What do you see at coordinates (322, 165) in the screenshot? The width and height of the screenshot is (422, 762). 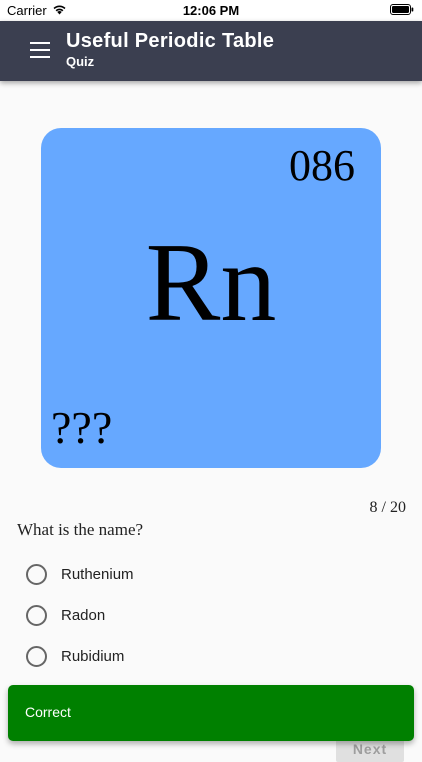 I see `atomic-number: 086` at bounding box center [322, 165].